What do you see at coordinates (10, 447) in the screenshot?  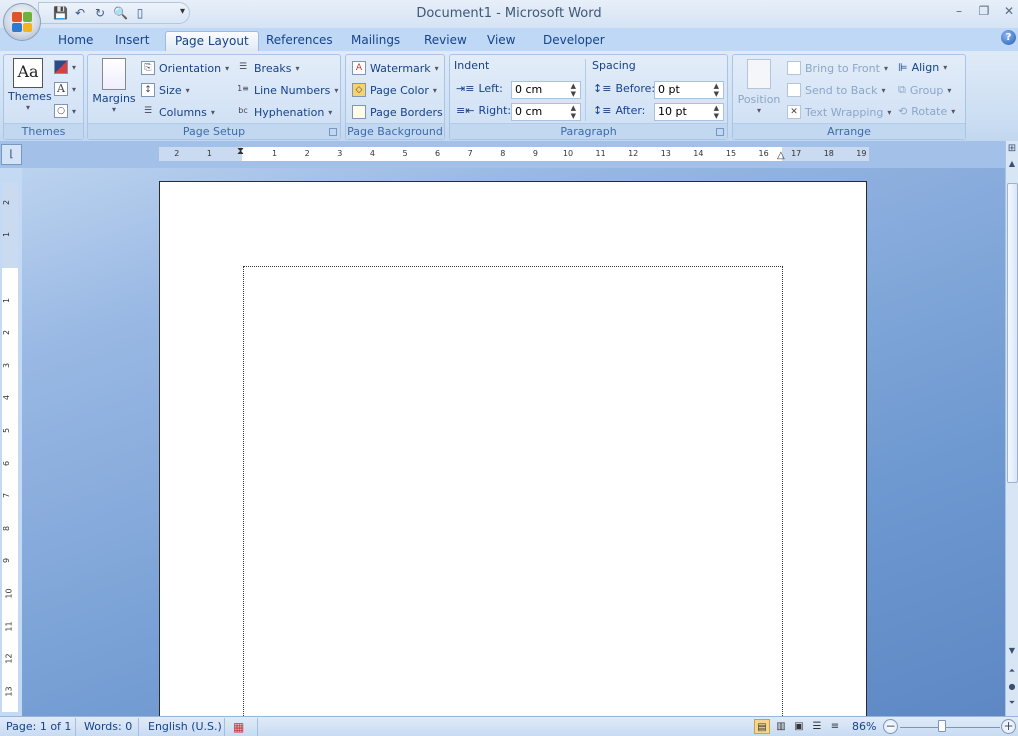 I see `vertical-ruler: 2 1 1 2 3 4 5 6 7 8 9 10 11 12 13` at bounding box center [10, 447].